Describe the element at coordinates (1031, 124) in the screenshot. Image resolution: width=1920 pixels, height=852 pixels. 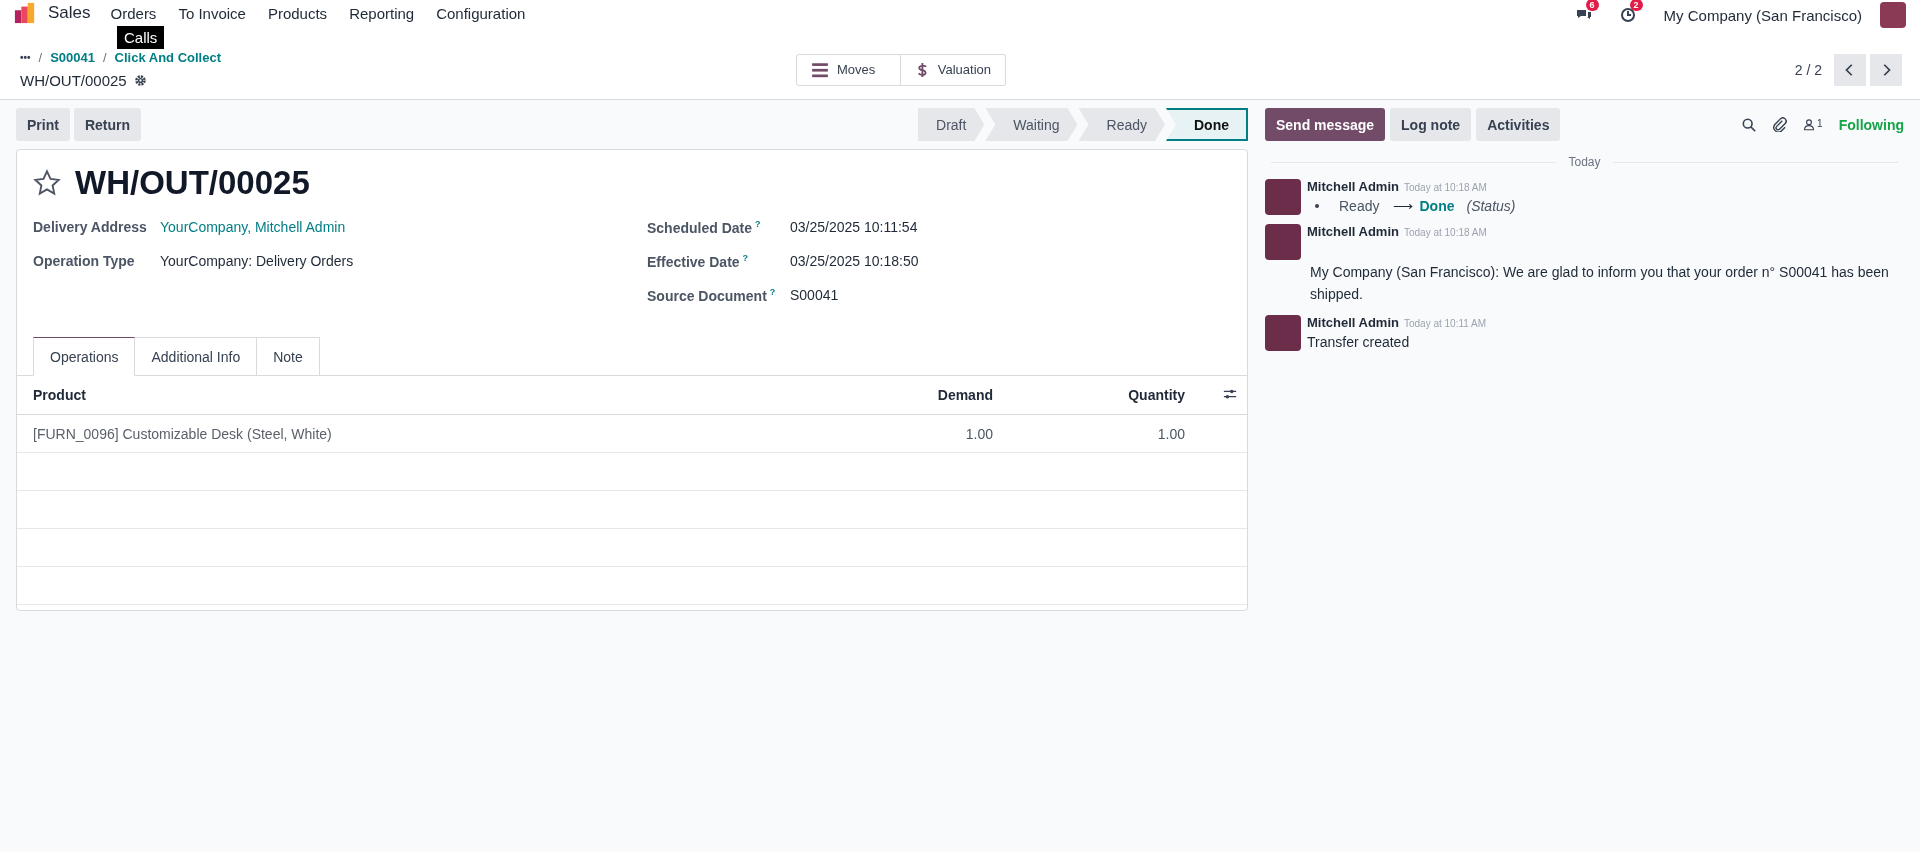
I see `status-step: Waiting` at that location.